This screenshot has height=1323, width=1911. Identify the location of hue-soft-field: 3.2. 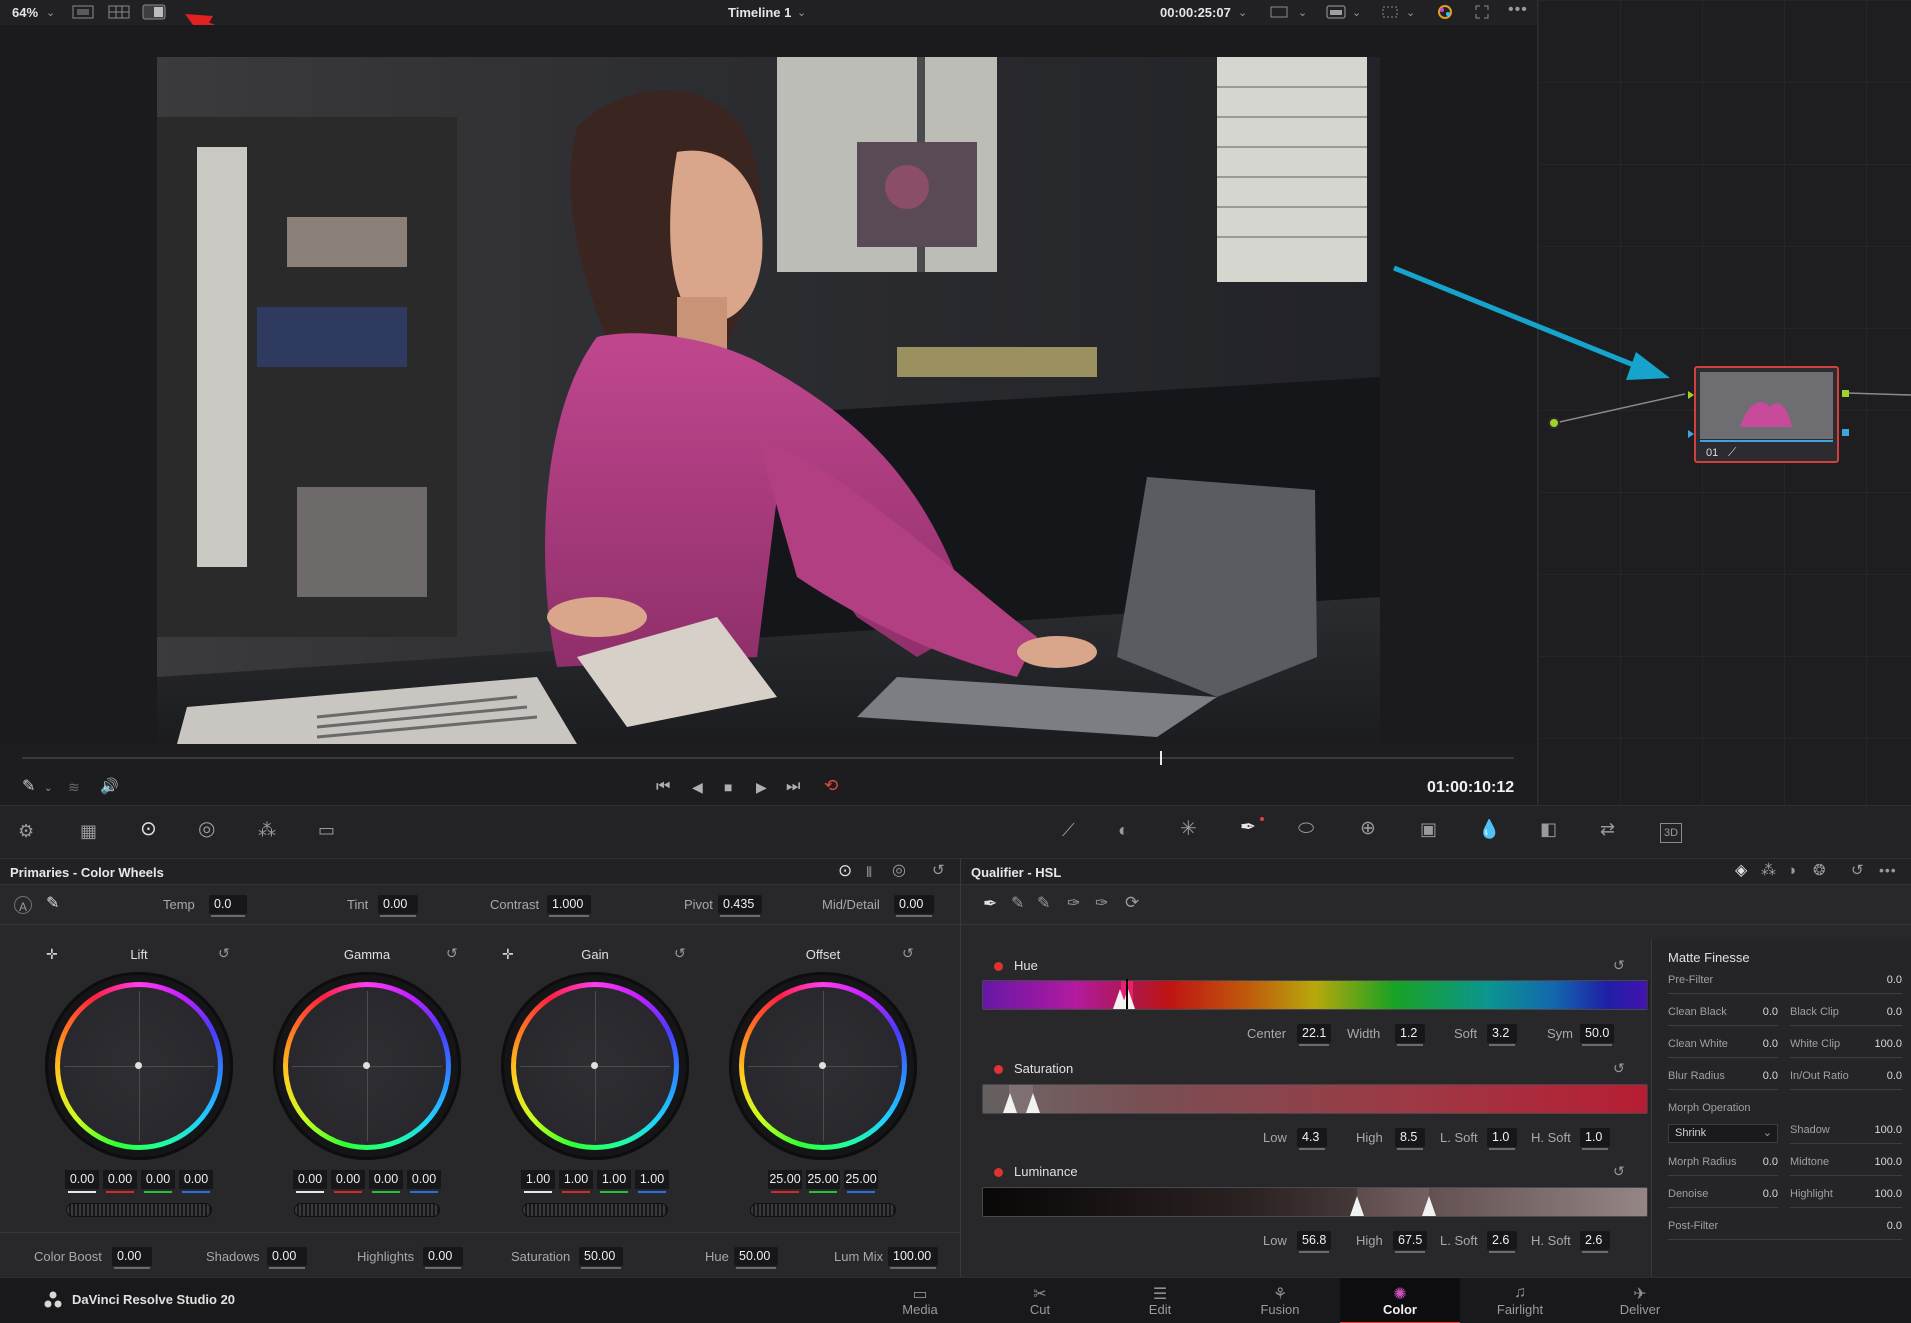
(1502, 1035).